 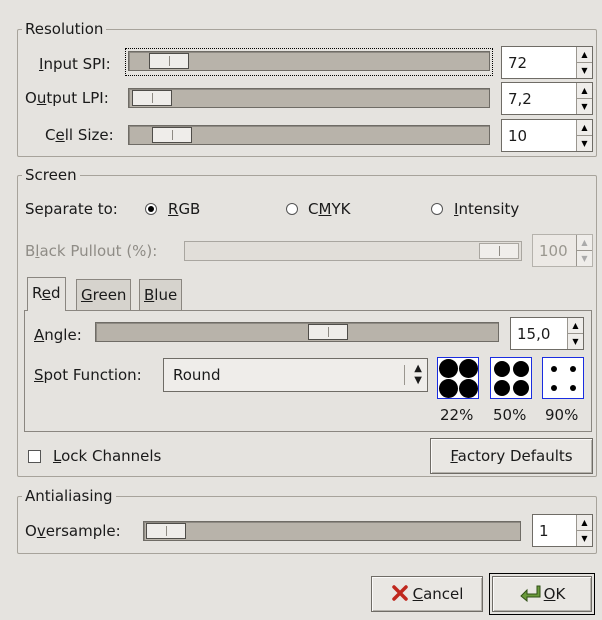 What do you see at coordinates (553, 251) in the screenshot?
I see `black-pullout-value: 100` at bounding box center [553, 251].